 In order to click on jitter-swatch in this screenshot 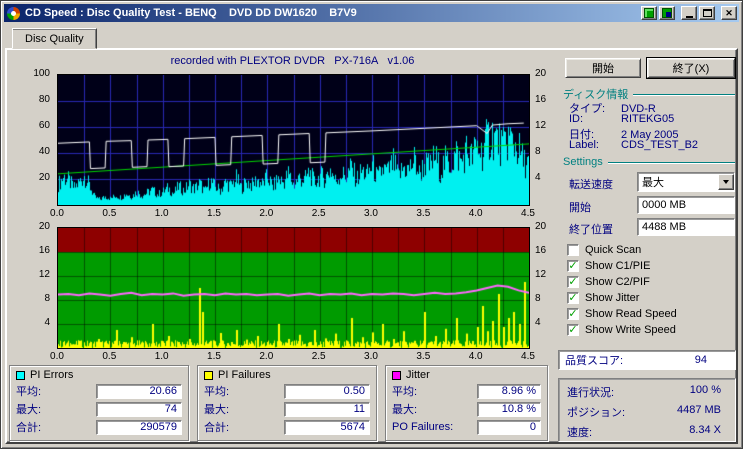, I will do `click(396, 375)`.